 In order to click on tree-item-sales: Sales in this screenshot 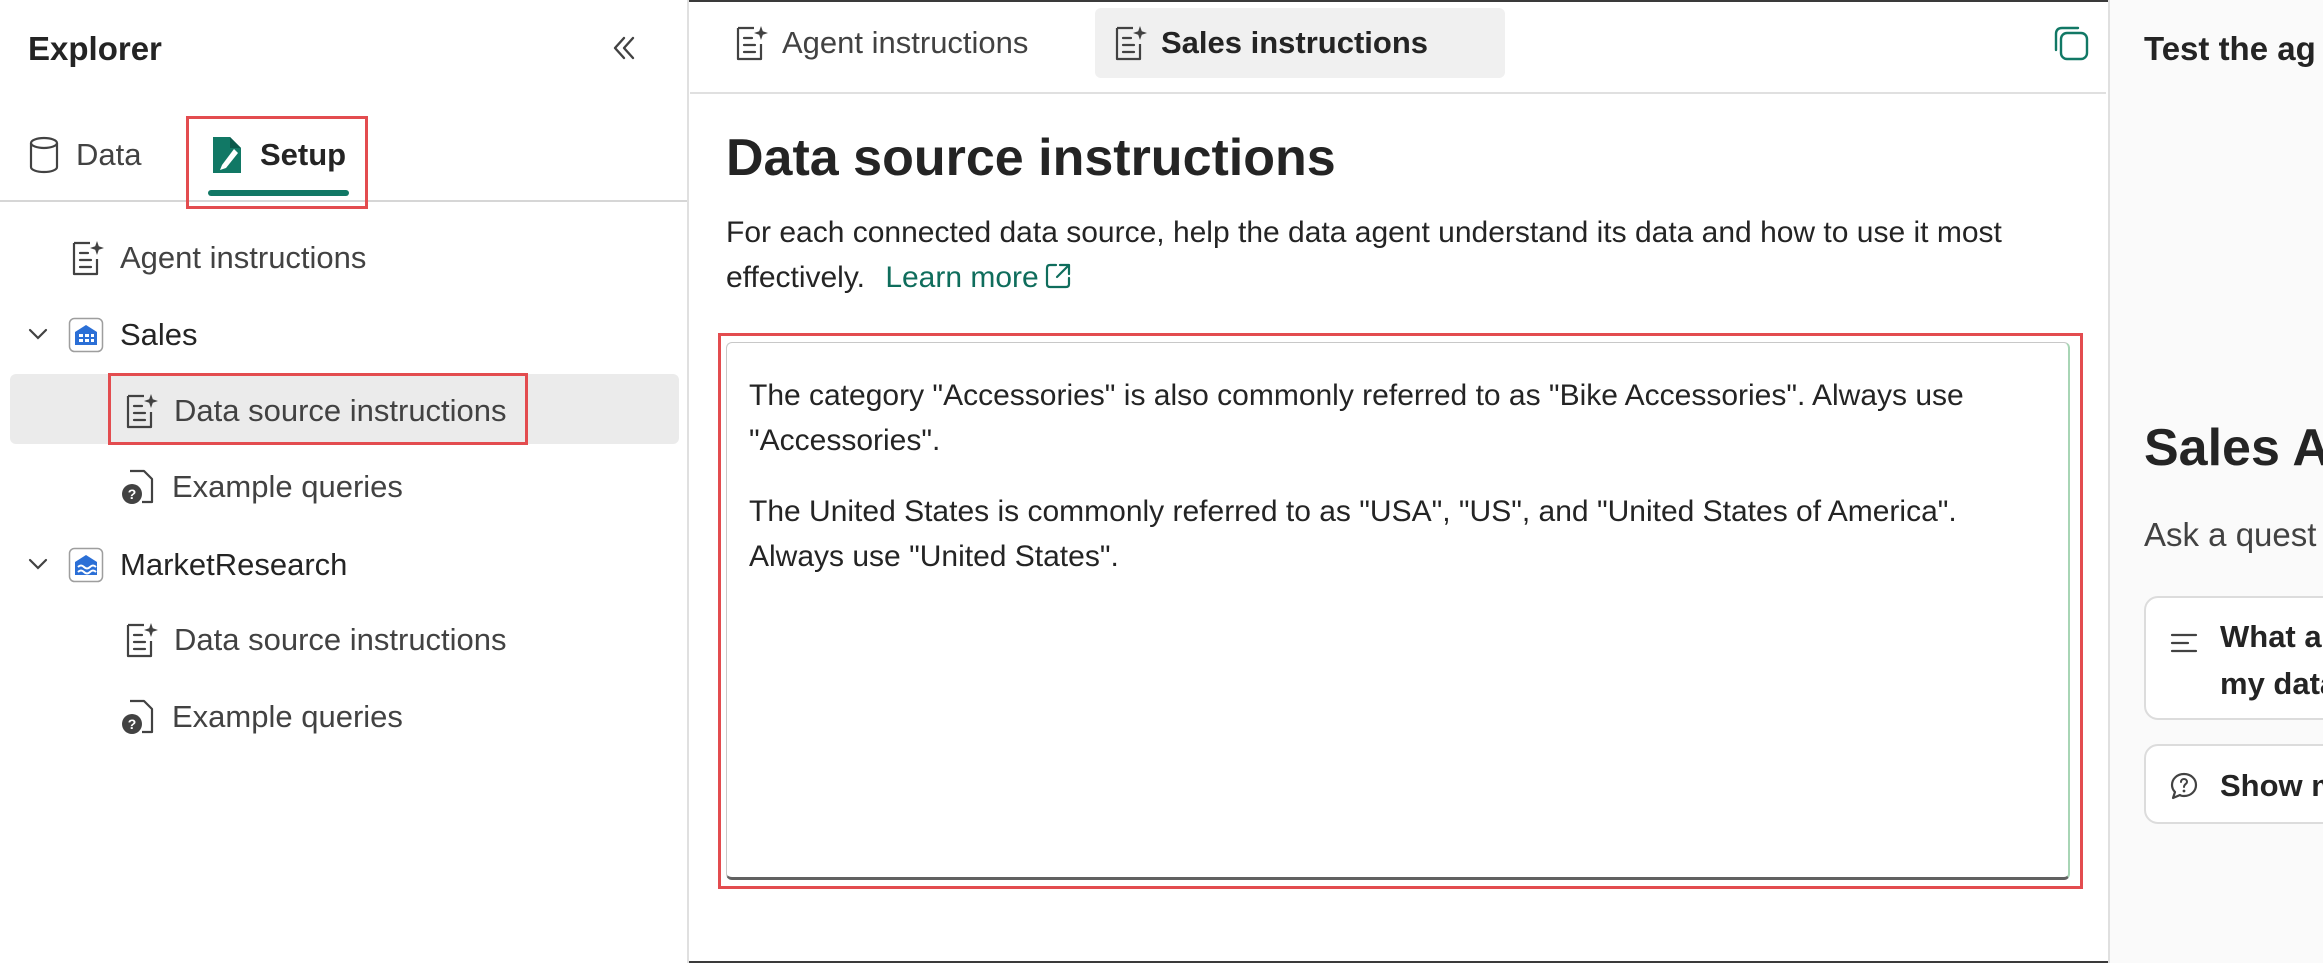, I will do `click(133, 335)`.